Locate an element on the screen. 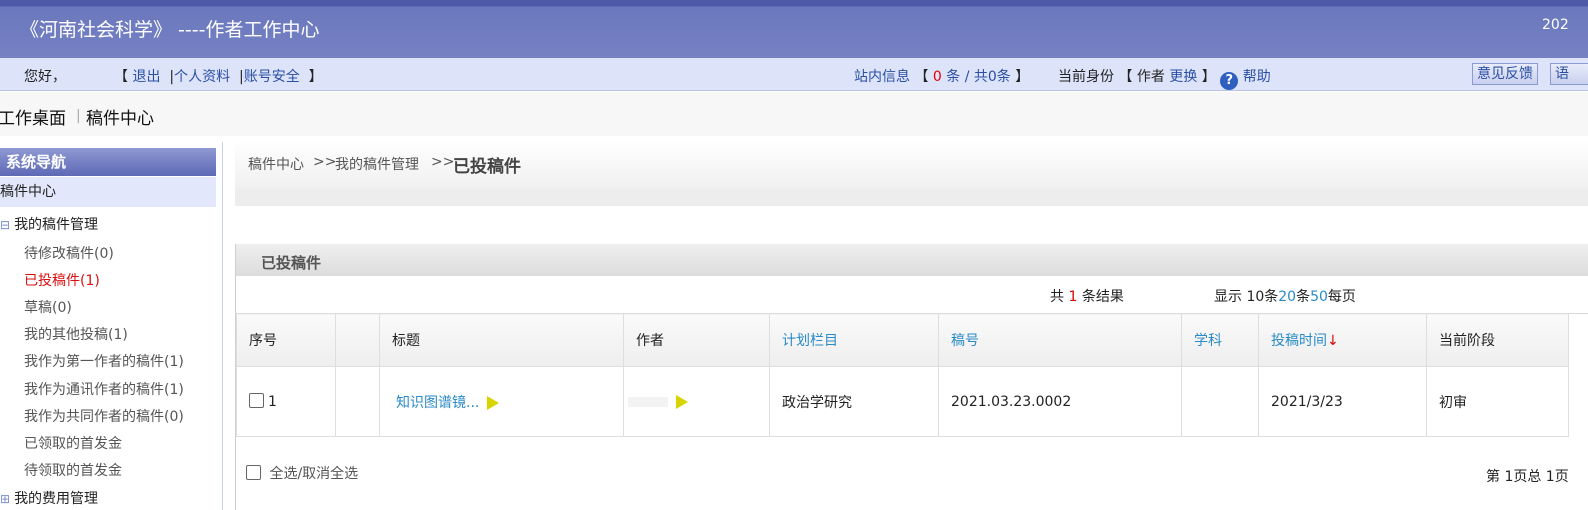  cell-author is located at coordinates (696, 401).